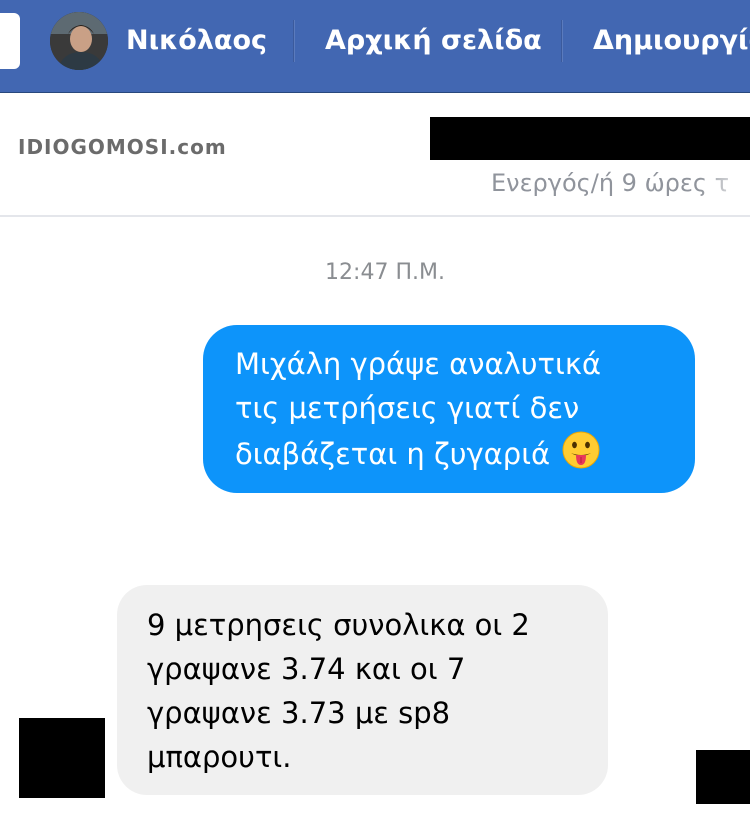  What do you see at coordinates (590, 138) in the screenshot?
I see `redacted-contact-name` at bounding box center [590, 138].